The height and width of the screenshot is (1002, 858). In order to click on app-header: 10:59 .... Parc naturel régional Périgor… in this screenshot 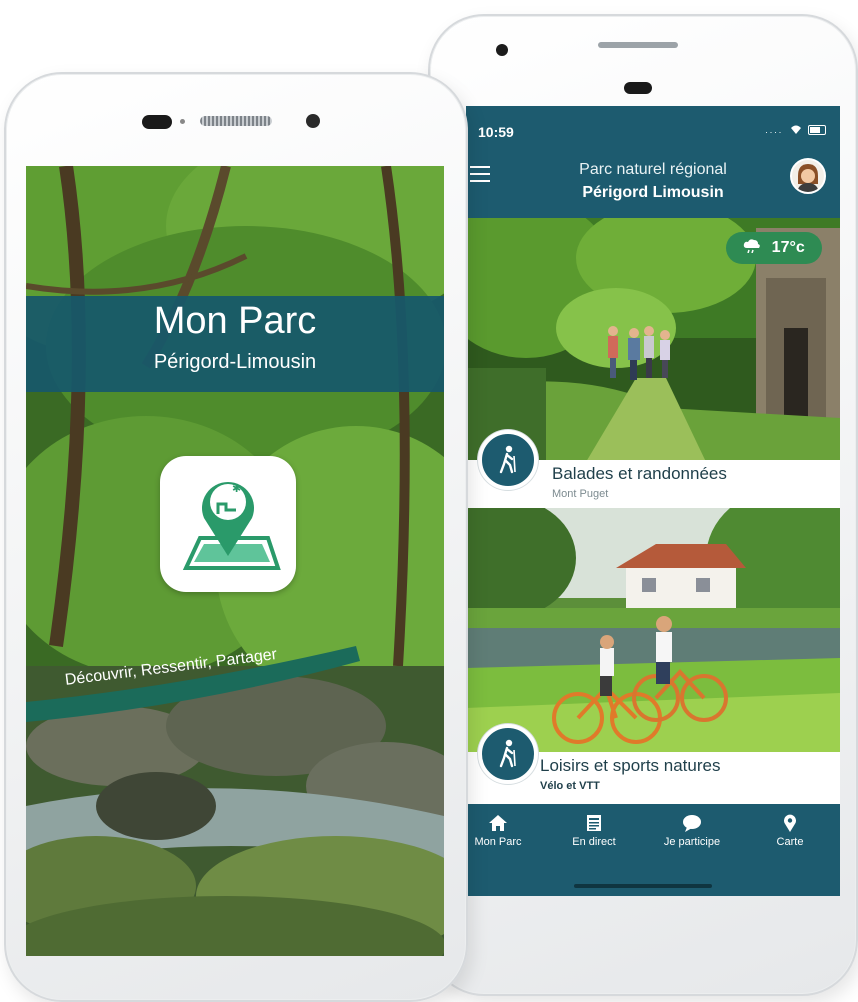, I will do `click(653, 162)`.